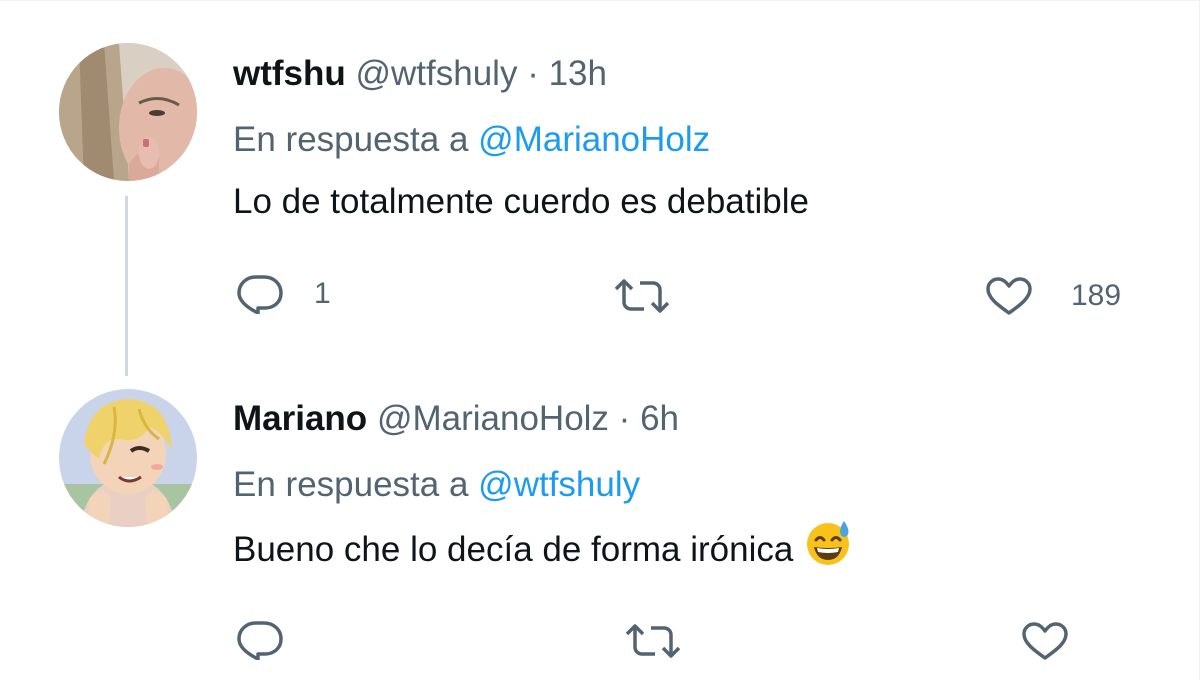  I want to click on reply-count: 1, so click(322, 293).